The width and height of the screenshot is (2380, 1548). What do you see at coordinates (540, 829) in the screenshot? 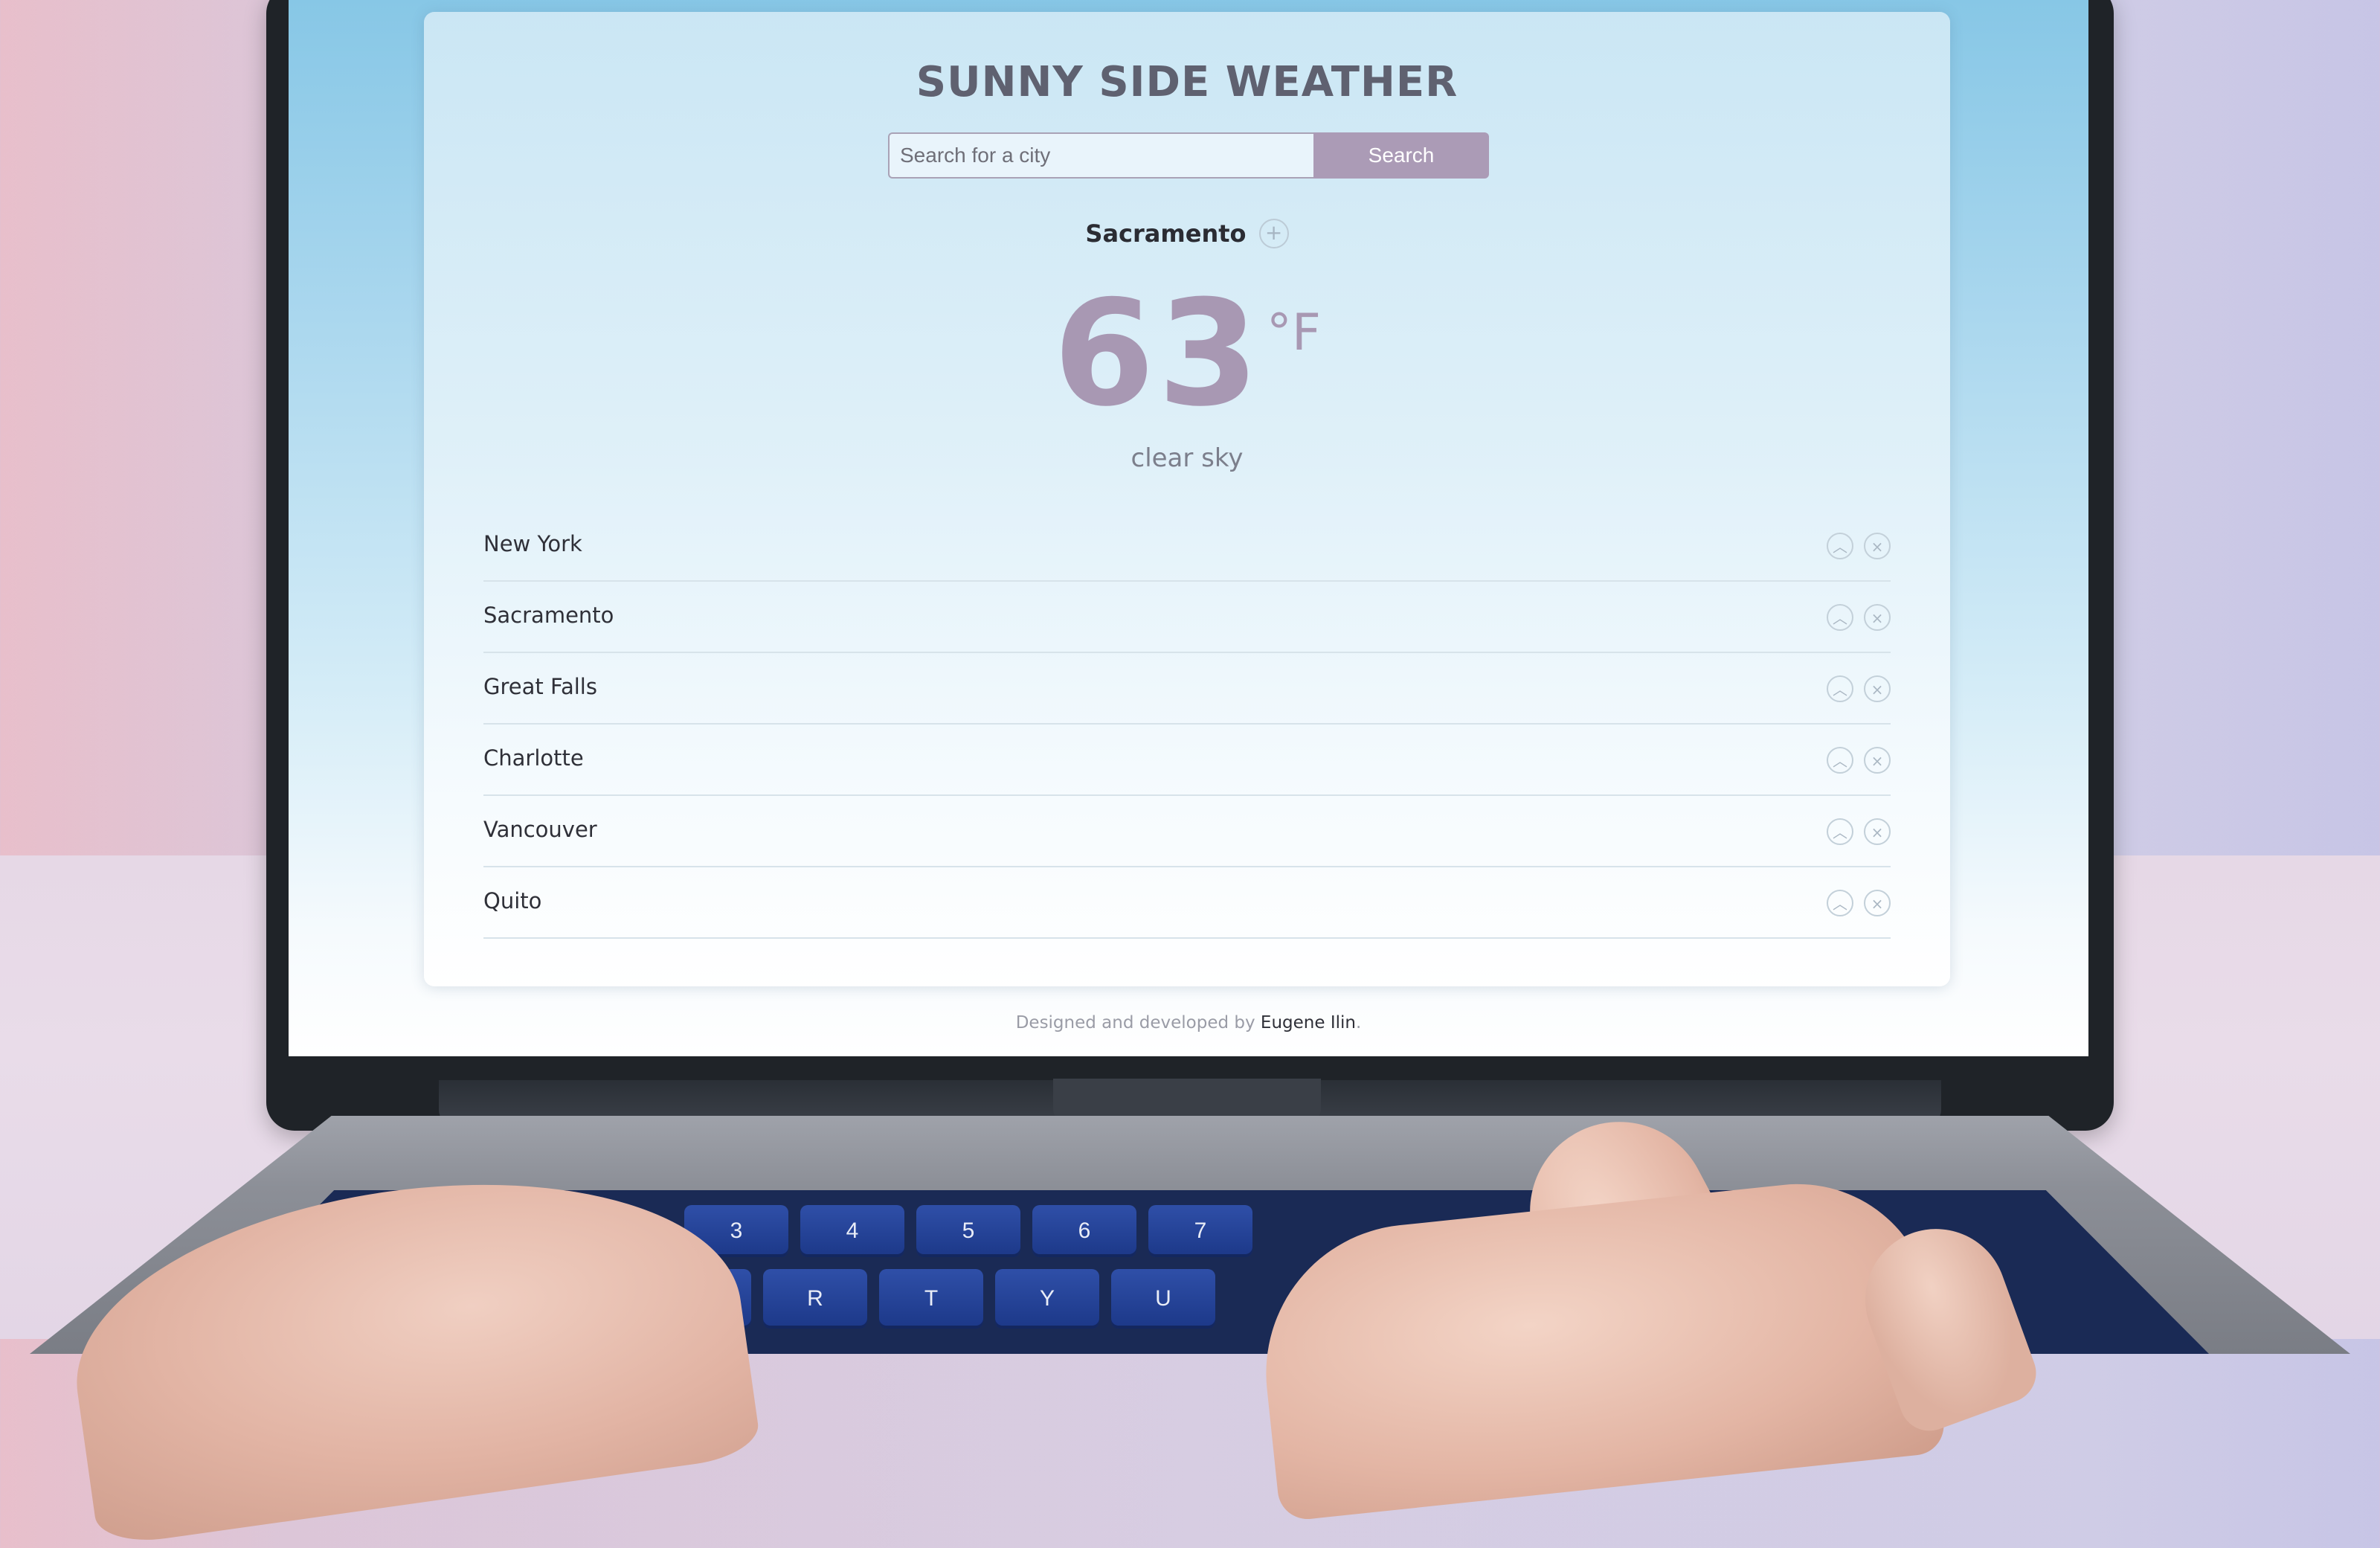
I see `city-list-item-name: Vancouver` at bounding box center [540, 829].